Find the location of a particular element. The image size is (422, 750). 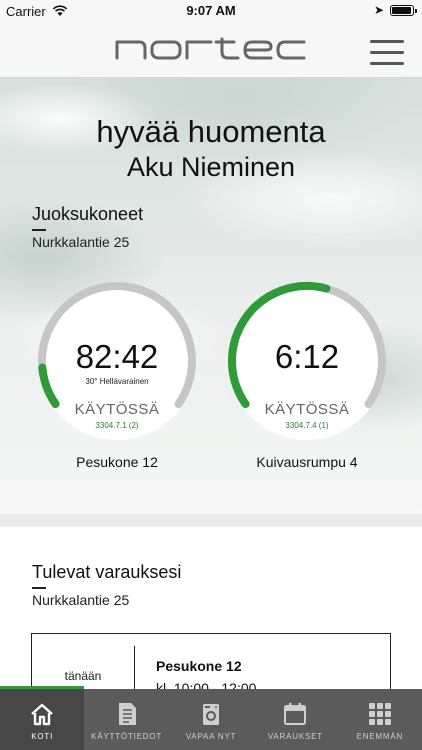

tab-label: ENEMMÄN is located at coordinates (380, 736).